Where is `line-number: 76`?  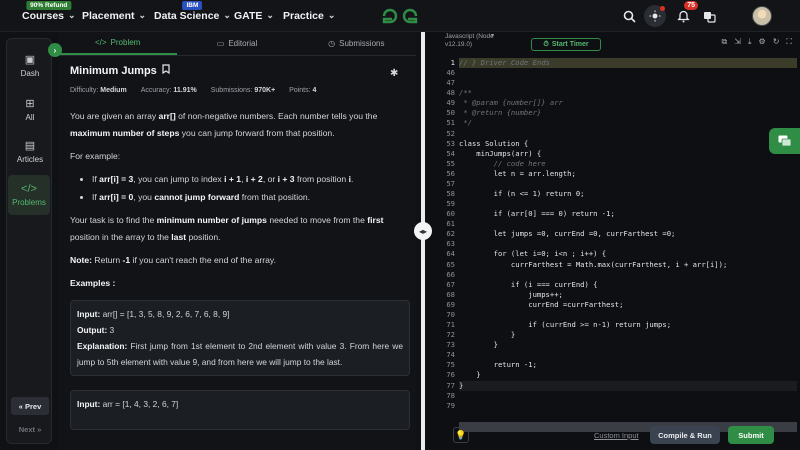
line-number: 76 is located at coordinates (450, 375).